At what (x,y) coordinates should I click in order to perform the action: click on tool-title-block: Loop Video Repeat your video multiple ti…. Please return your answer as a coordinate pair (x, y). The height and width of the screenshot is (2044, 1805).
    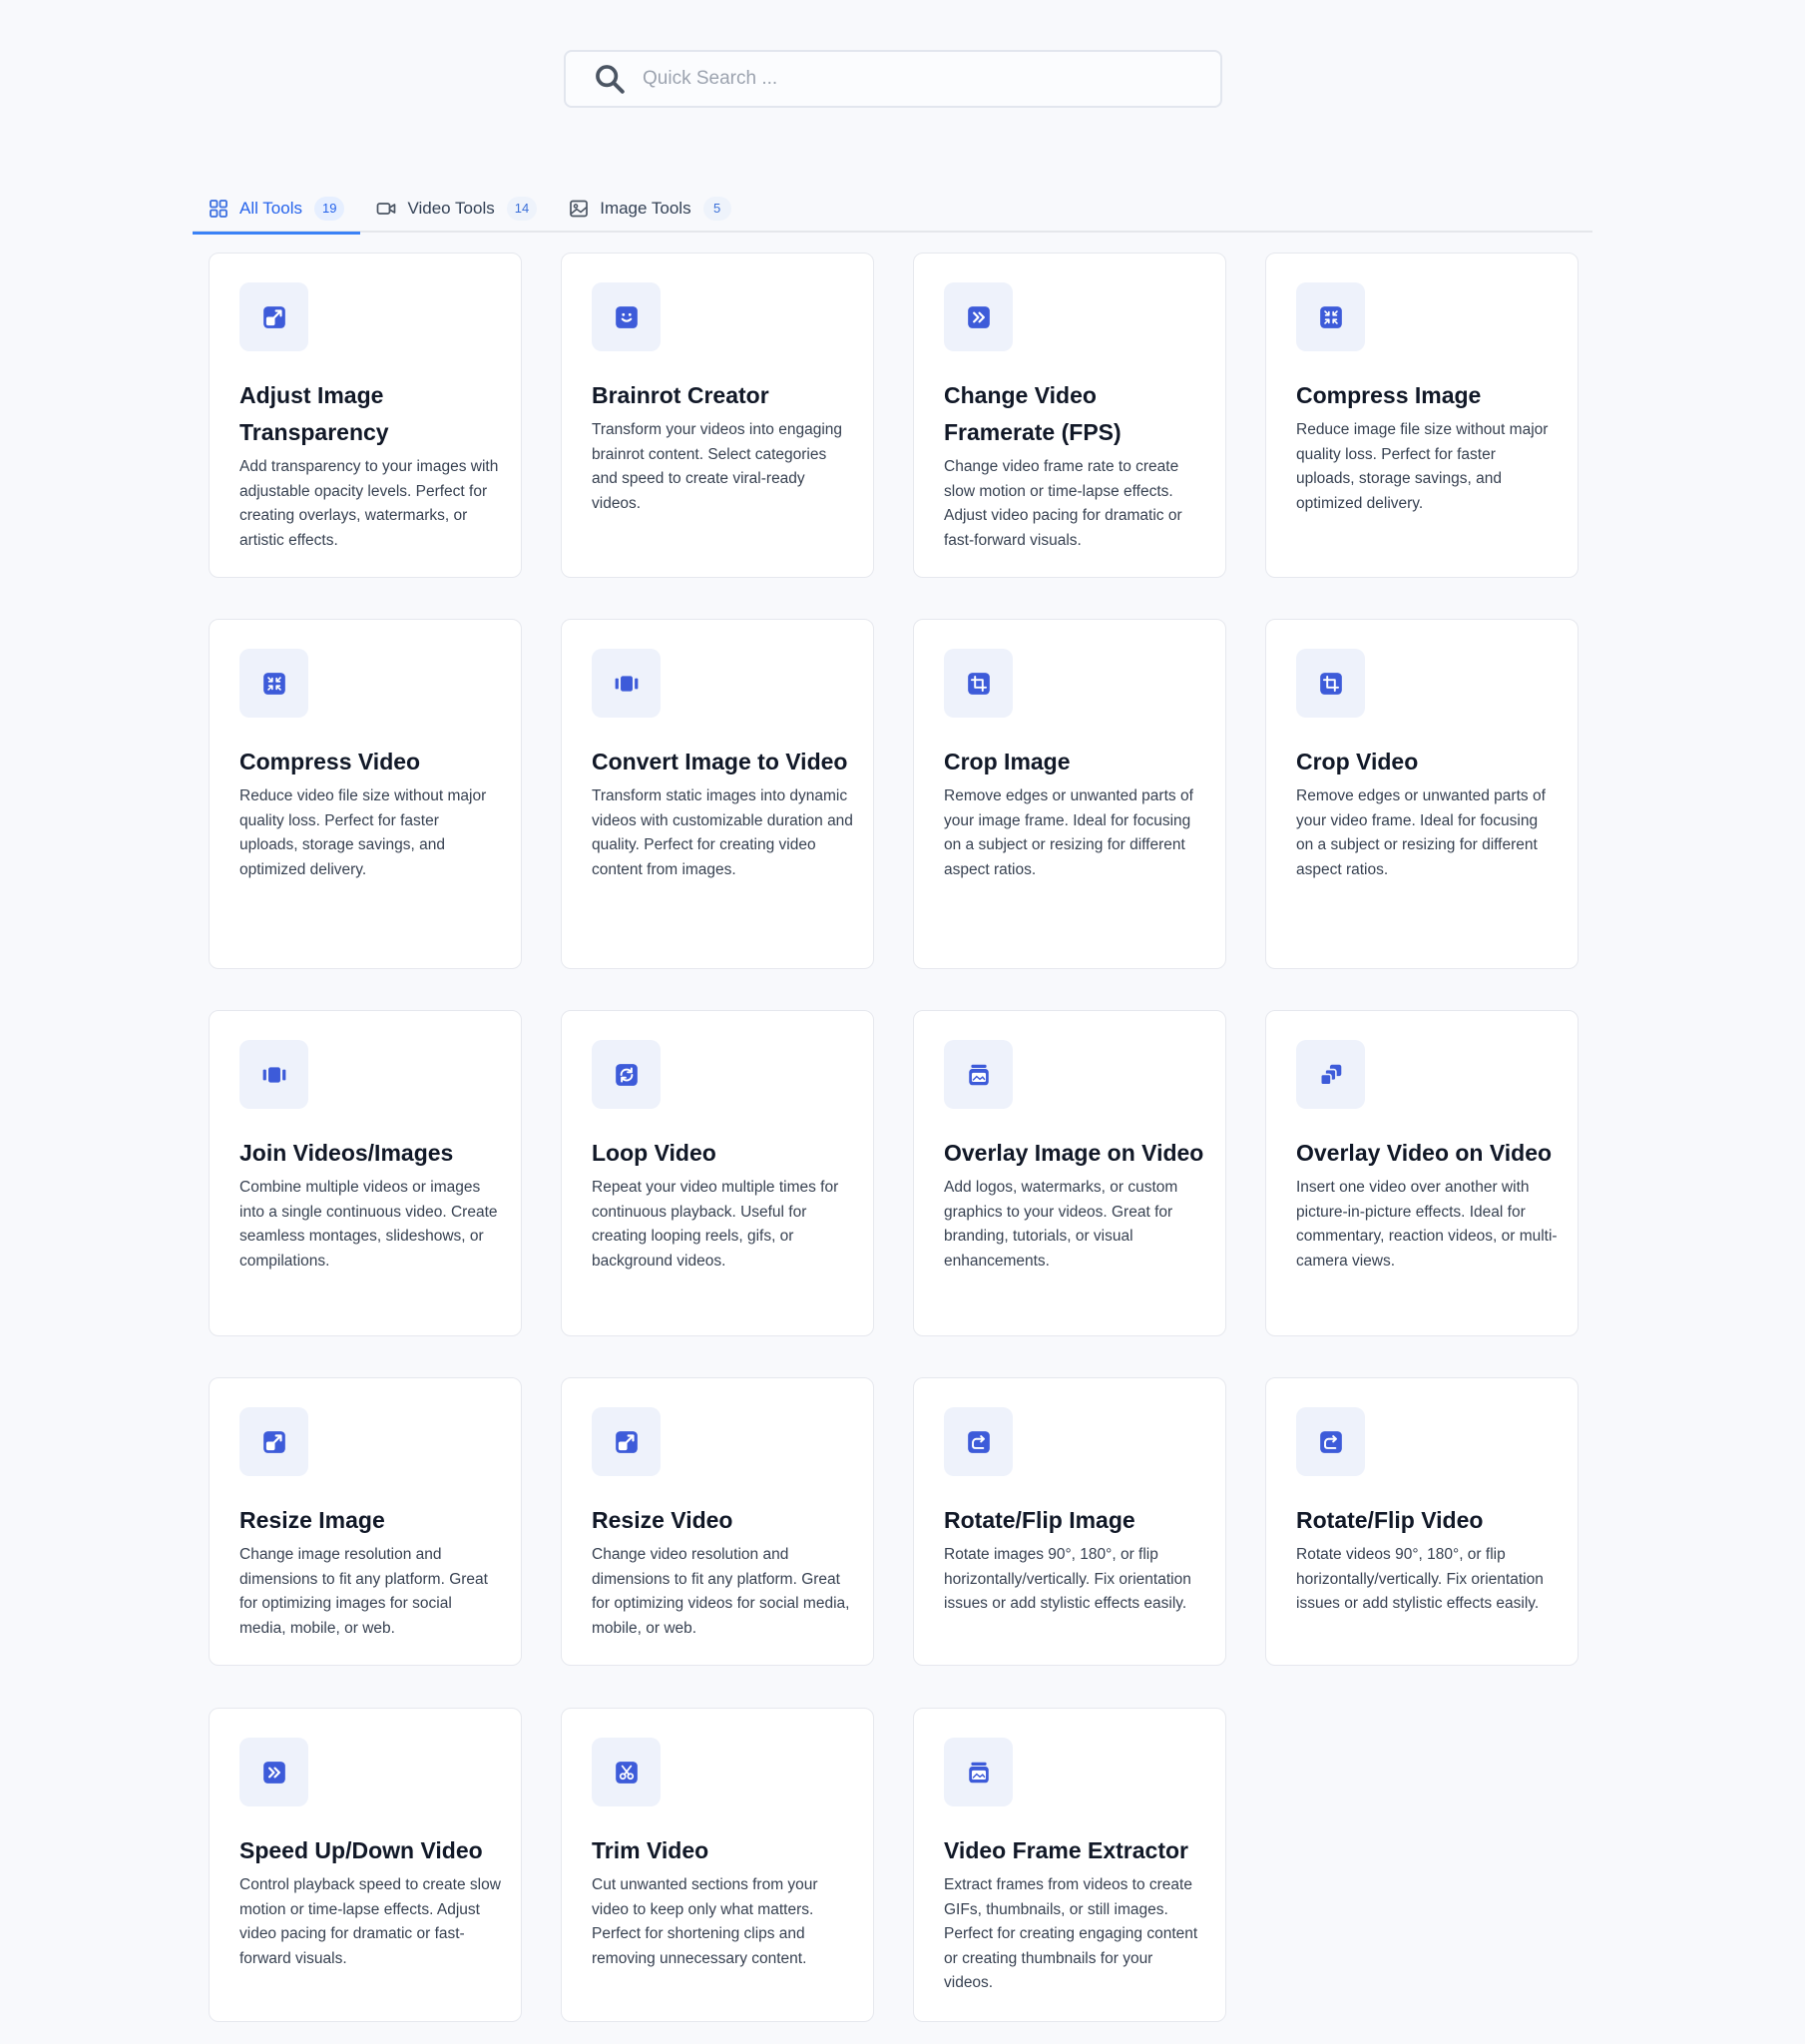
    Looking at the image, I should click on (726, 1204).